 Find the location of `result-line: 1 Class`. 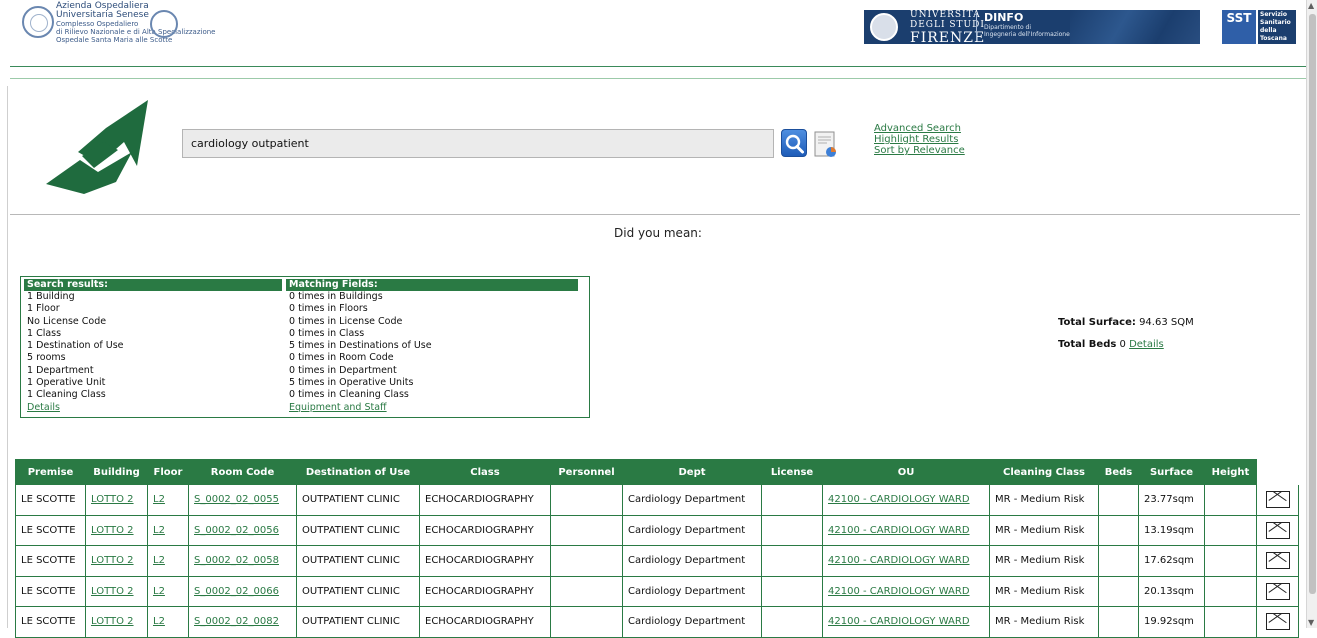

result-line: 1 Class is located at coordinates (44, 333).